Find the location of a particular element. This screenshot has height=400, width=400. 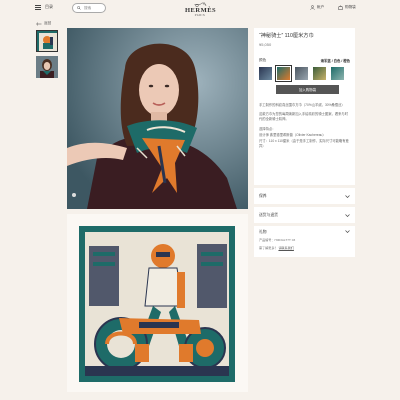

thumbnail-scarf is located at coordinates (47, 41).